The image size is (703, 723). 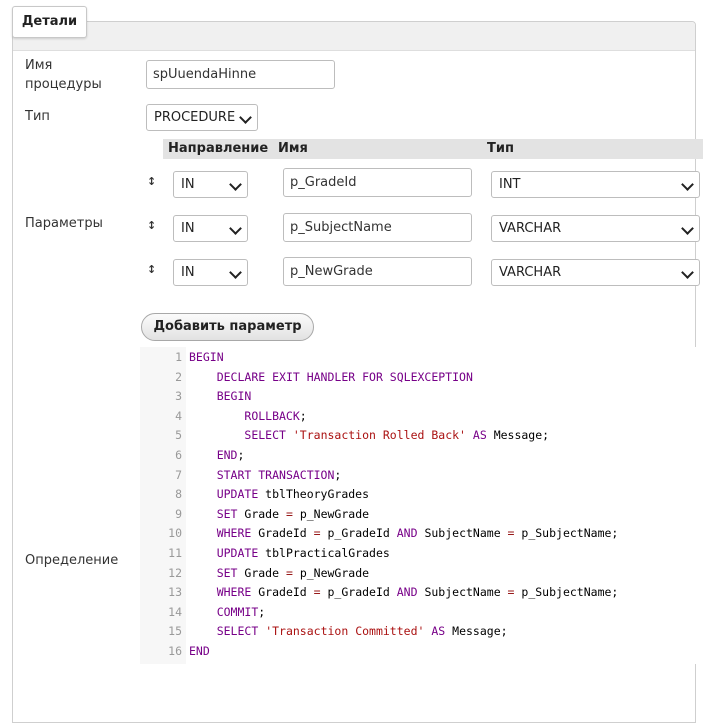 What do you see at coordinates (510, 184) in the screenshot?
I see `param-type-value: INT` at bounding box center [510, 184].